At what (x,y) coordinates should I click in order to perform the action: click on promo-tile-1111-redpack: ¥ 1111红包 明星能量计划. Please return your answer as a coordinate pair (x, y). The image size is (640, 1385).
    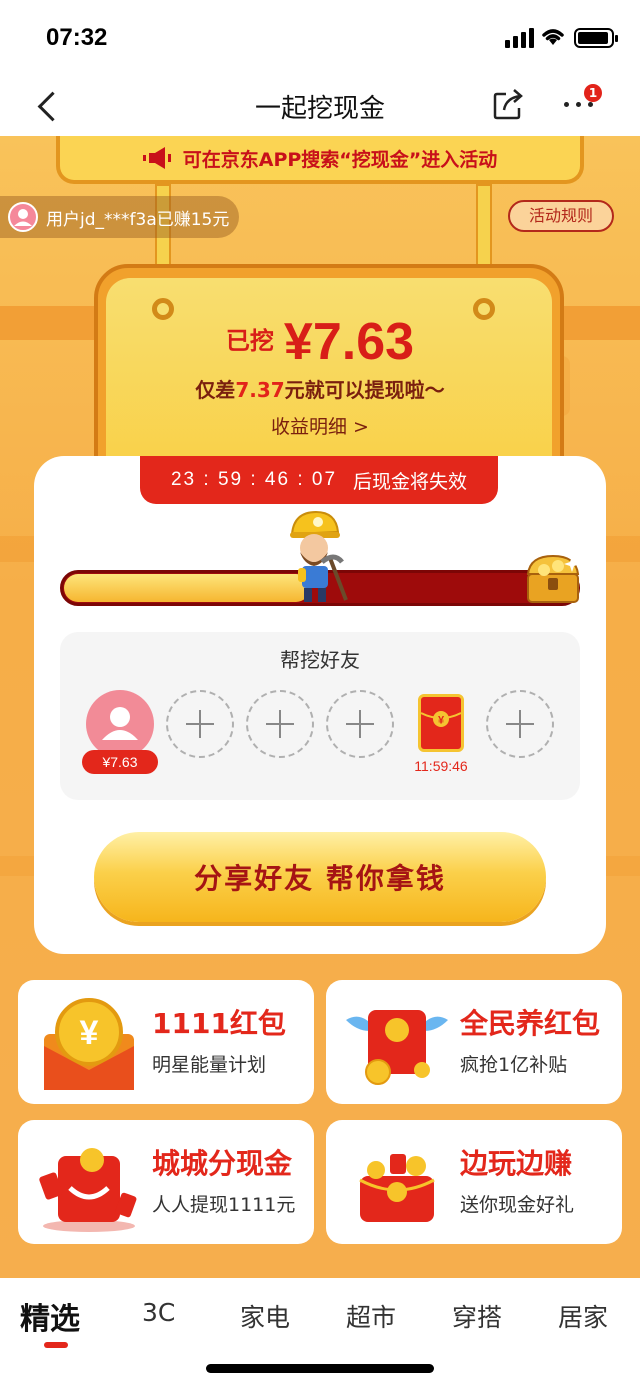
    Looking at the image, I should click on (166, 1042).